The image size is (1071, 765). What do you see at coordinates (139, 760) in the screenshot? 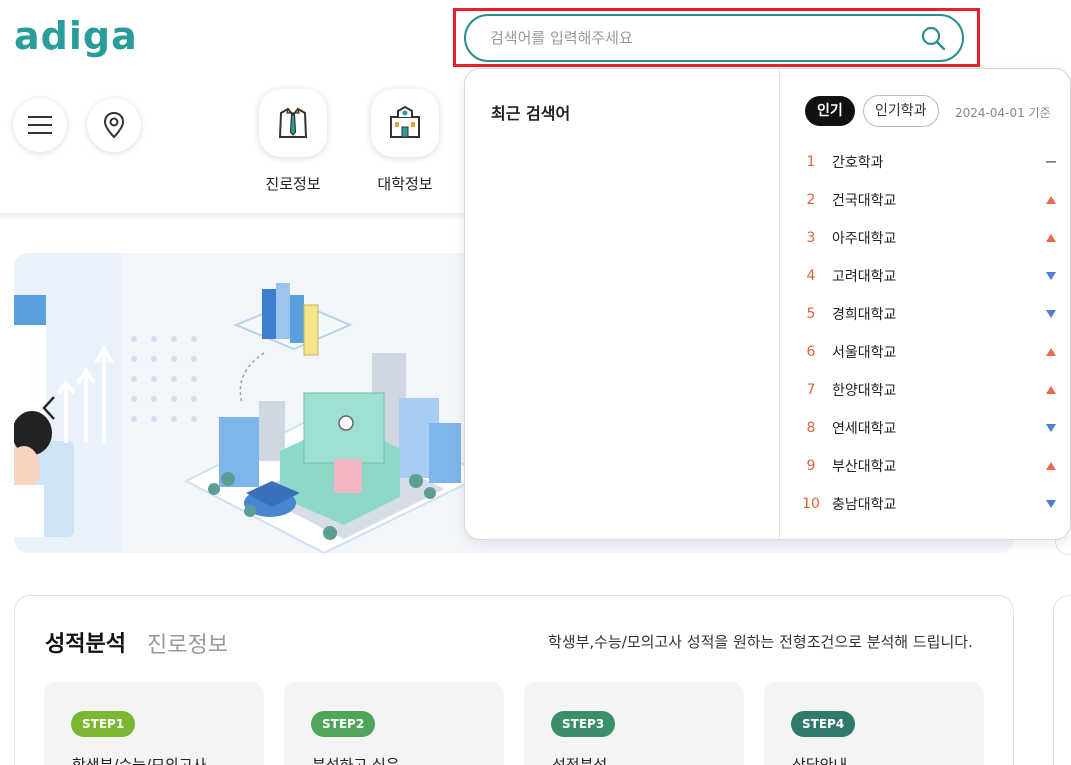
I see `step-text: 학생부/수능/모의고사` at bounding box center [139, 760].